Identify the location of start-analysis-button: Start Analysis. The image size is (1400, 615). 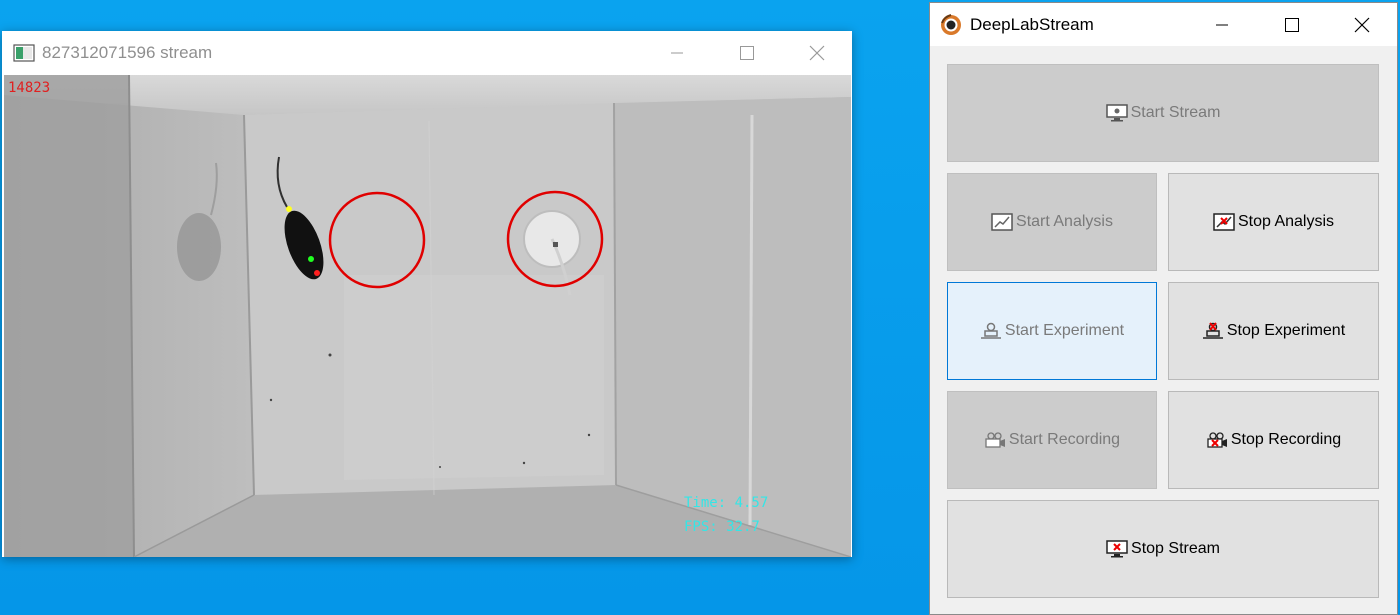
(1052, 222).